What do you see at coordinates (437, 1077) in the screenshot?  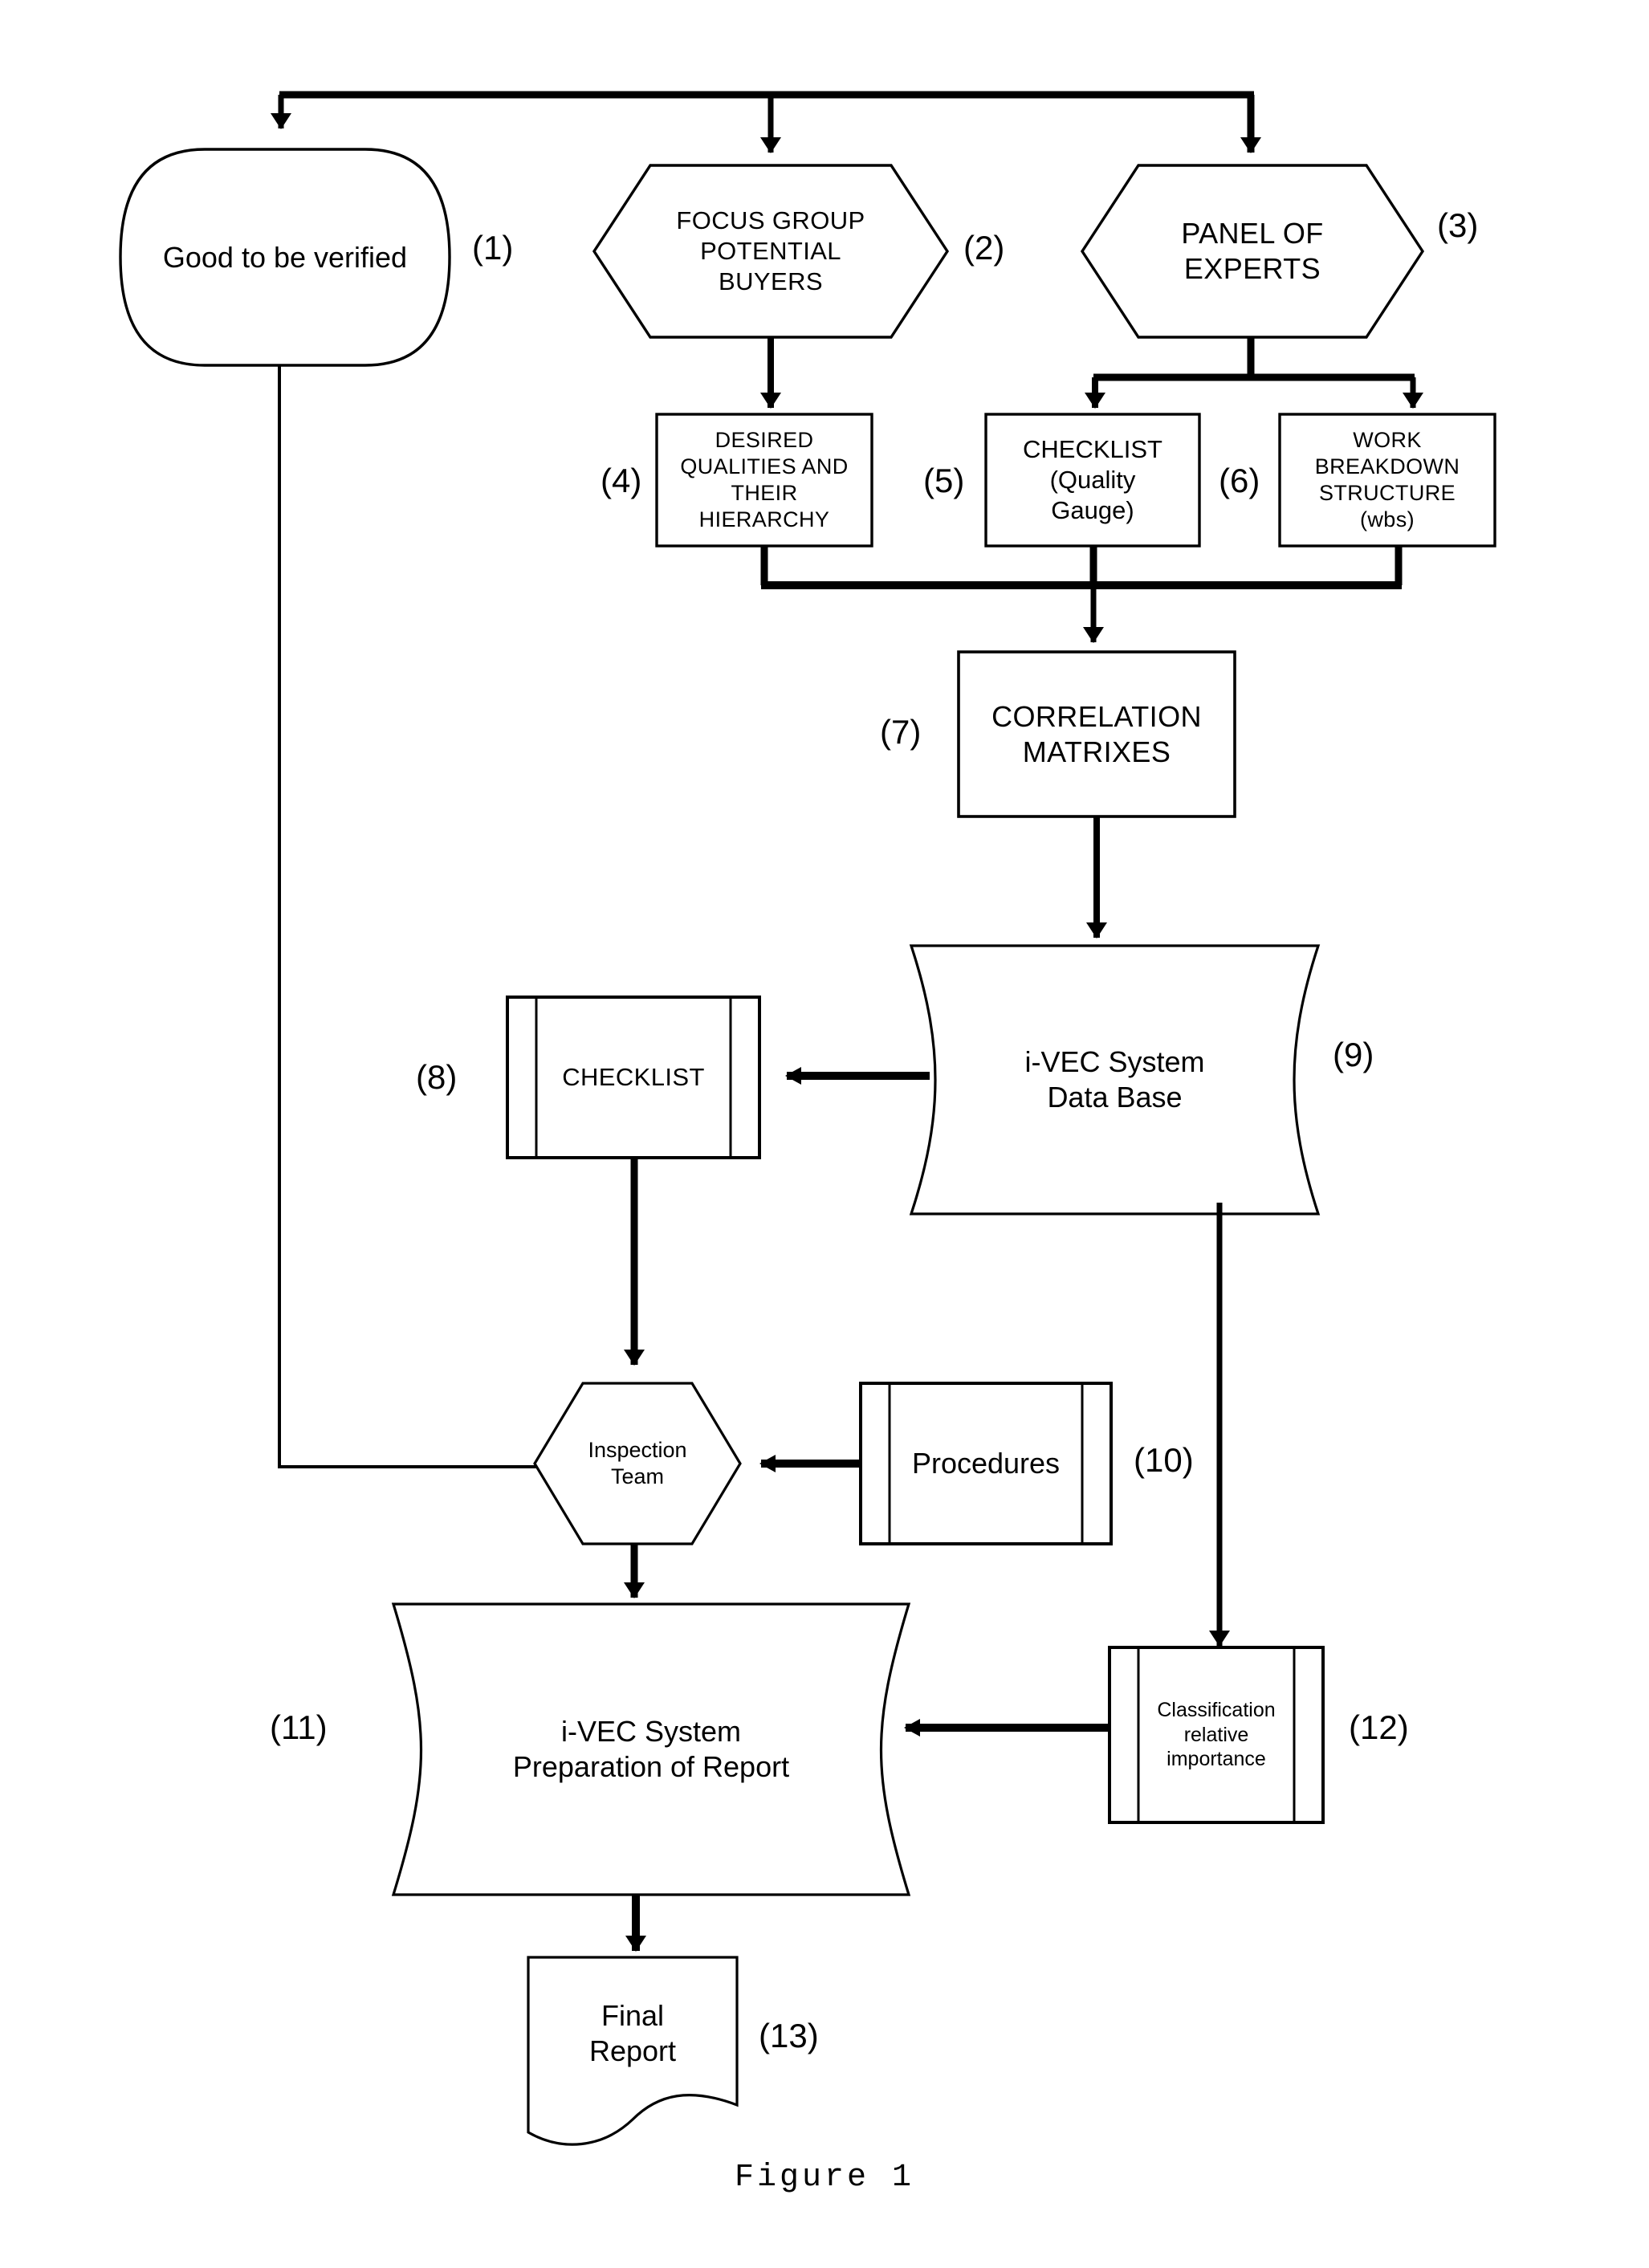 I see `ref-number-8: (8)` at bounding box center [437, 1077].